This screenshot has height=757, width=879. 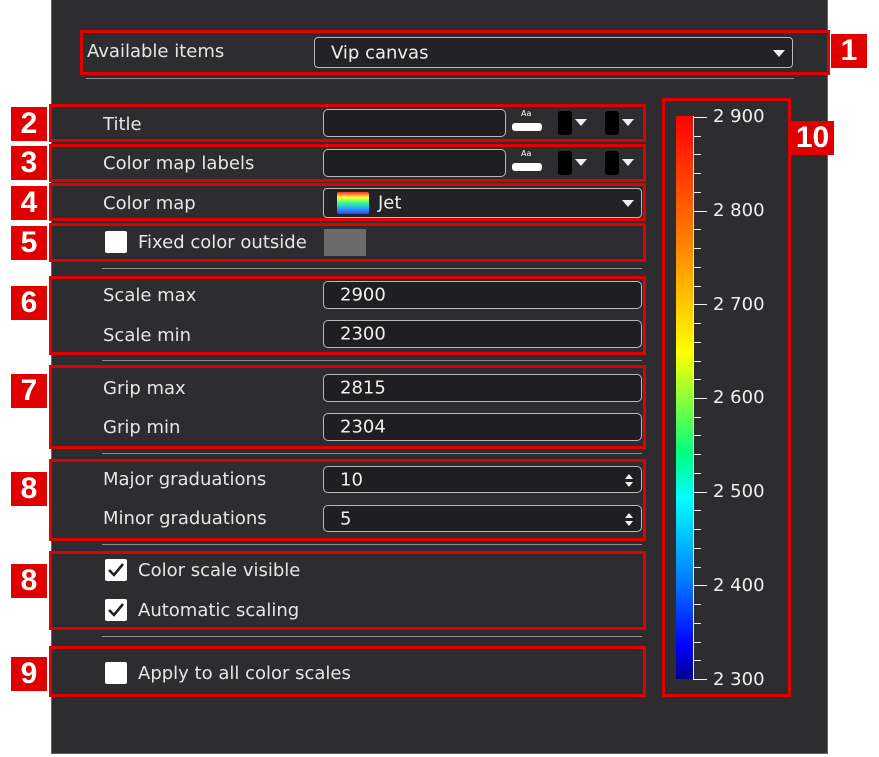 I want to click on annotation-box-8b, so click(x=347, y=590).